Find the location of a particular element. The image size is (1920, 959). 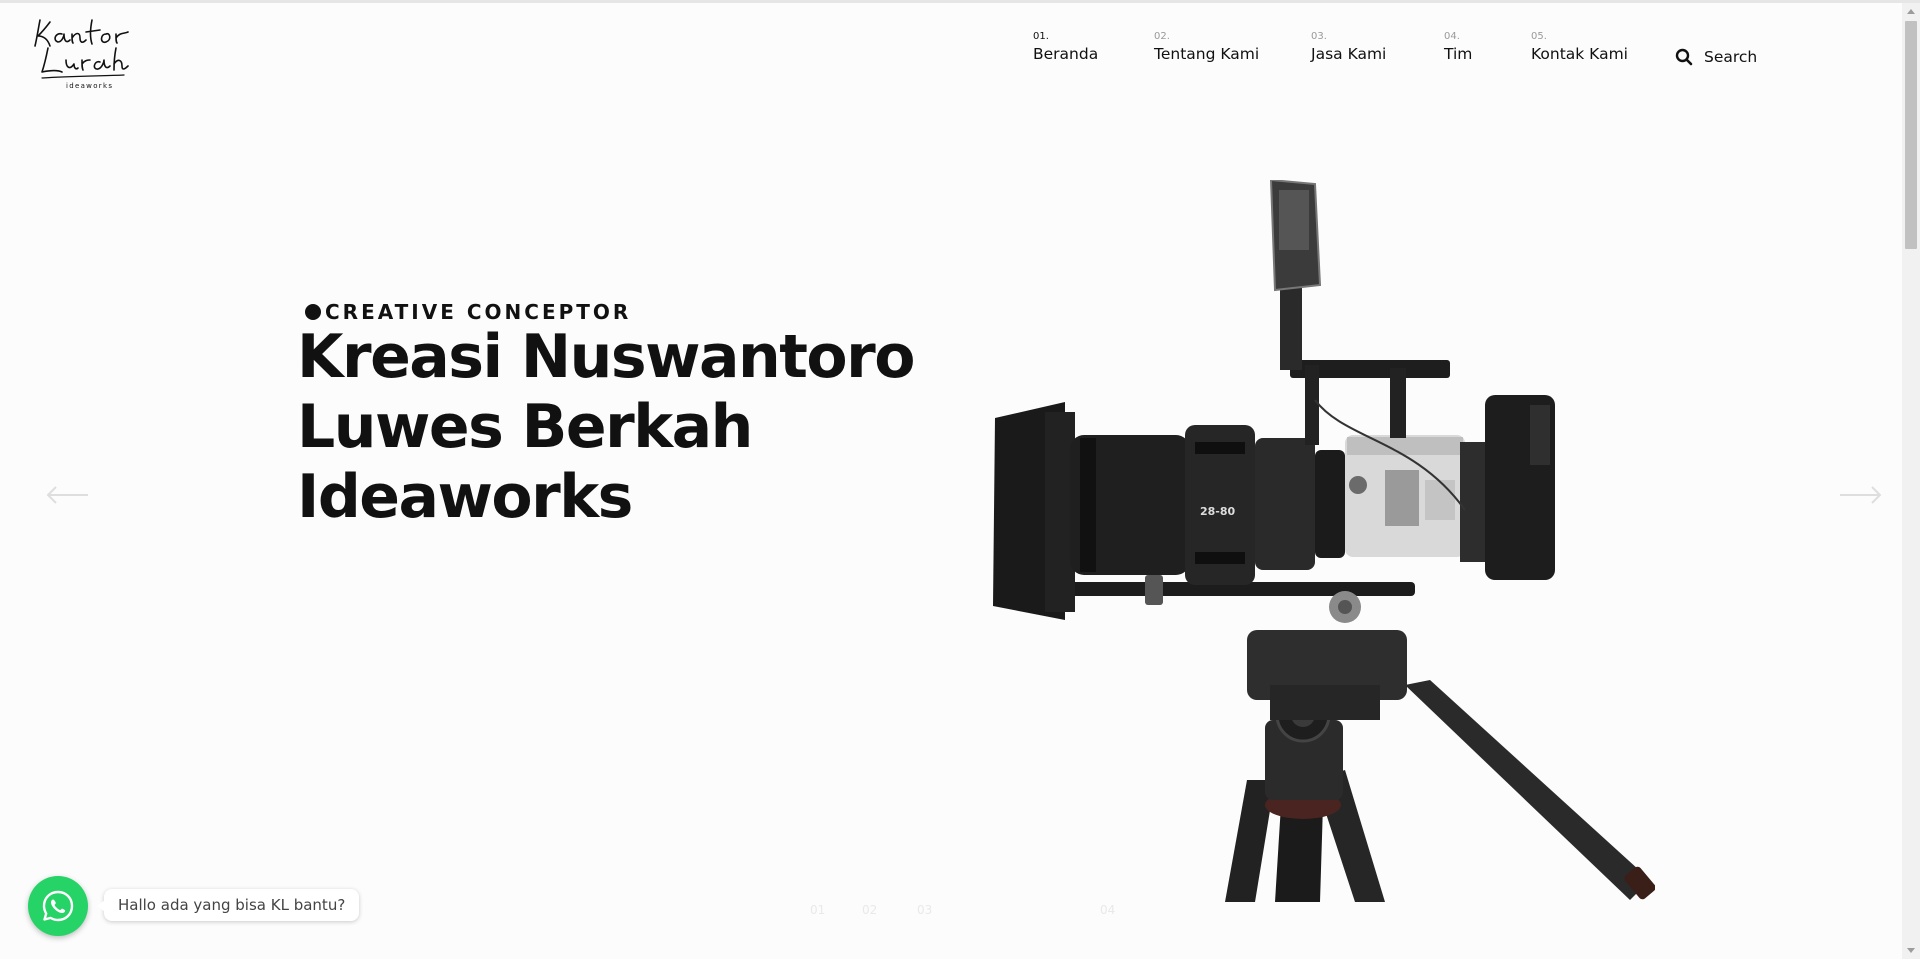

nav-item-number: 02. is located at coordinates (1162, 36).